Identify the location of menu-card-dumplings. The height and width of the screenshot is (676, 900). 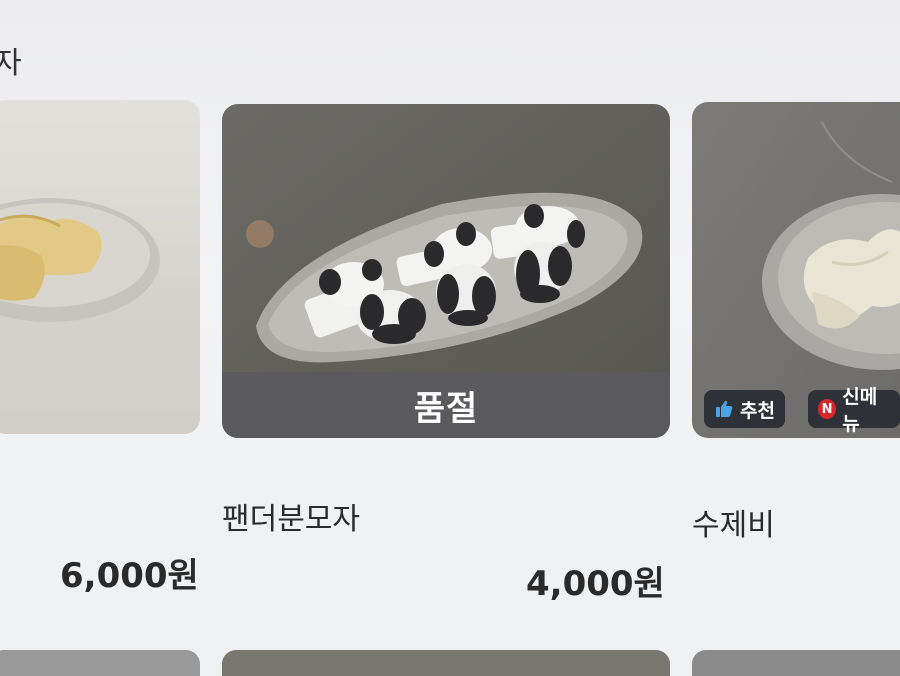
(100, 267).